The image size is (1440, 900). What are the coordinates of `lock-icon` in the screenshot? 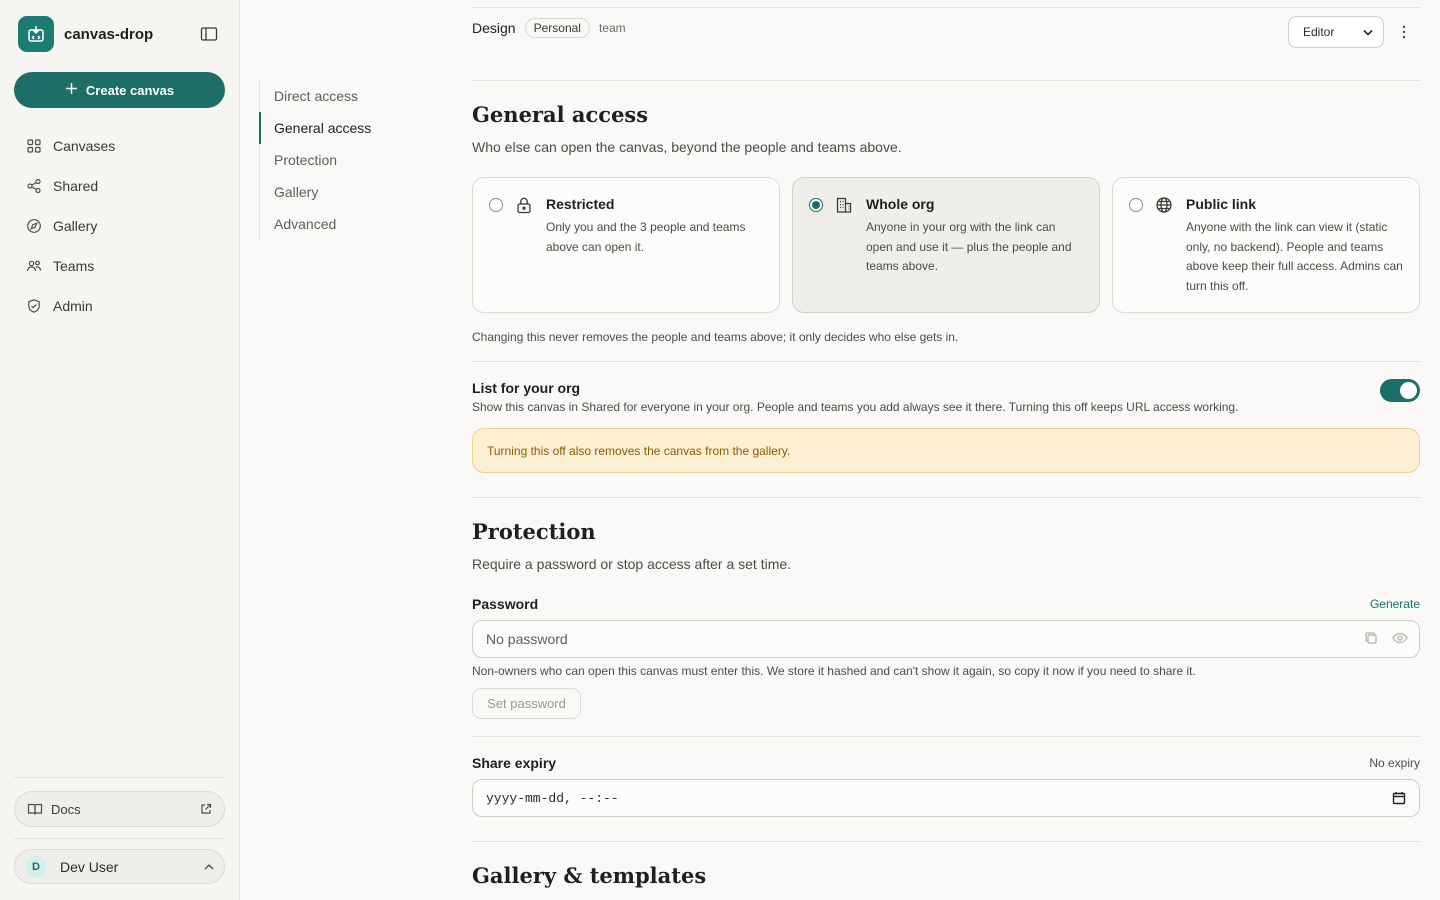 It's located at (524, 207).